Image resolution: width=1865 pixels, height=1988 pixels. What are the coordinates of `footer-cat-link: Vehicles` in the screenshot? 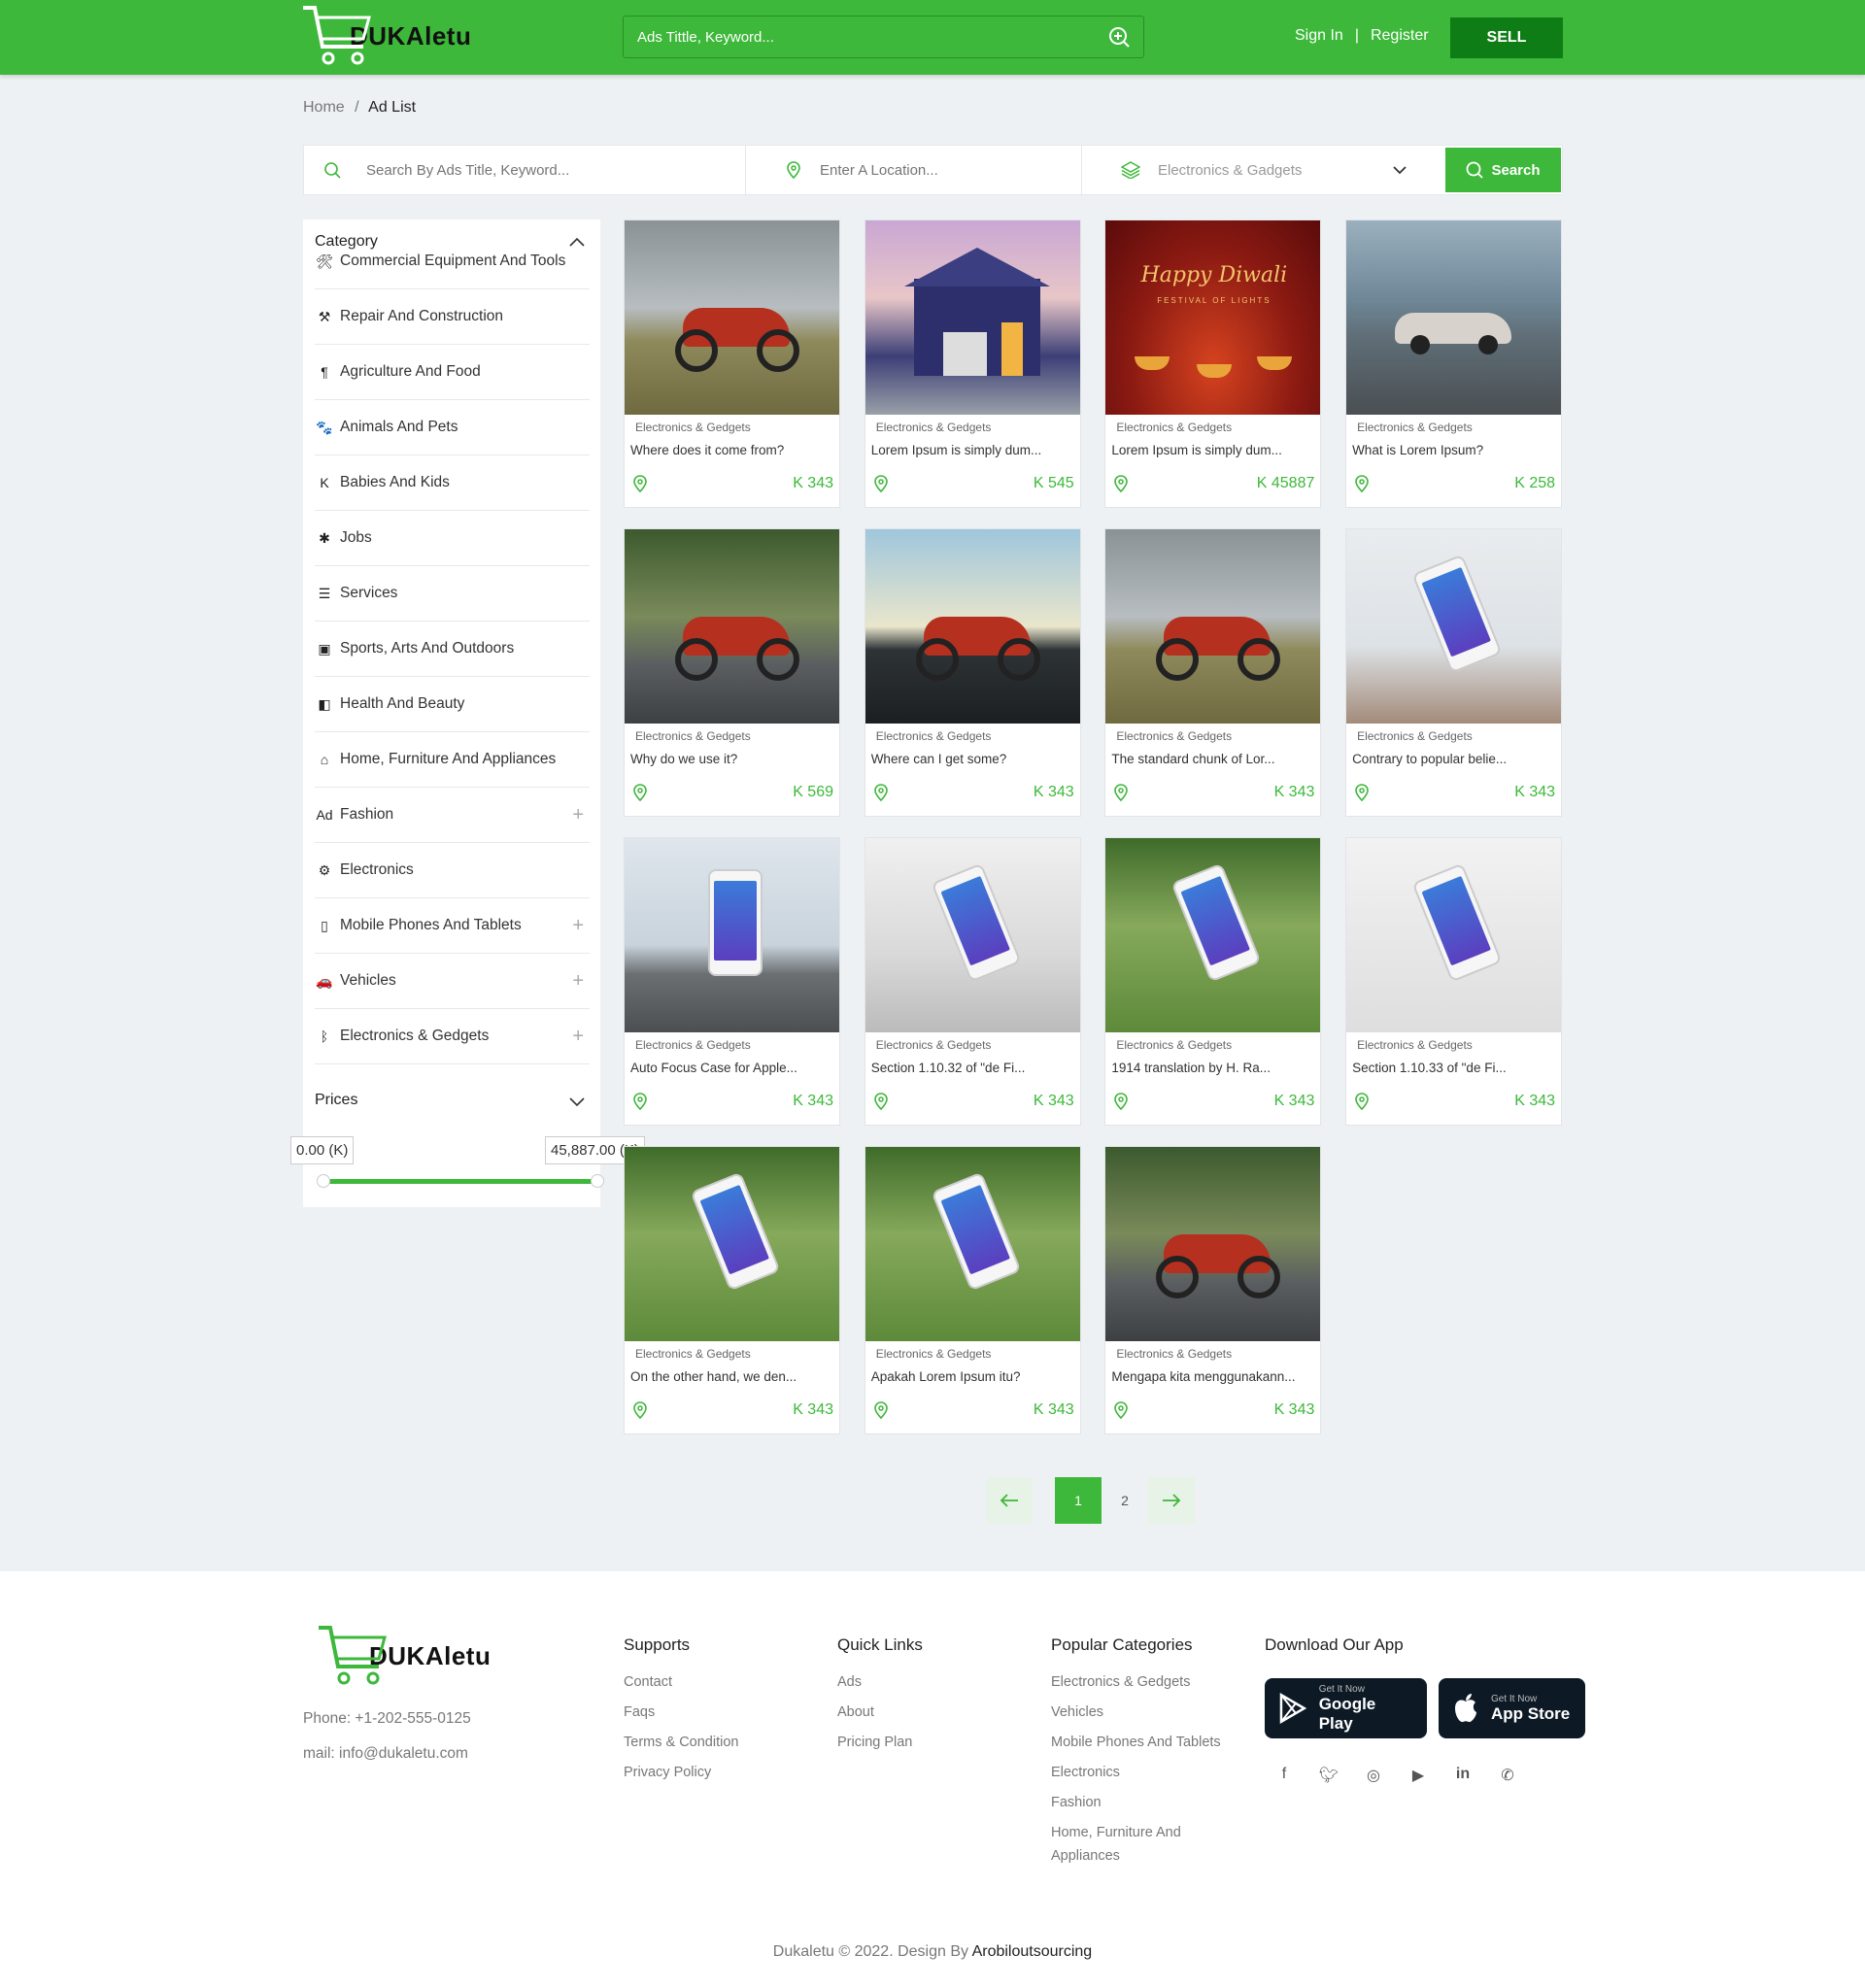 It's located at (1148, 1712).